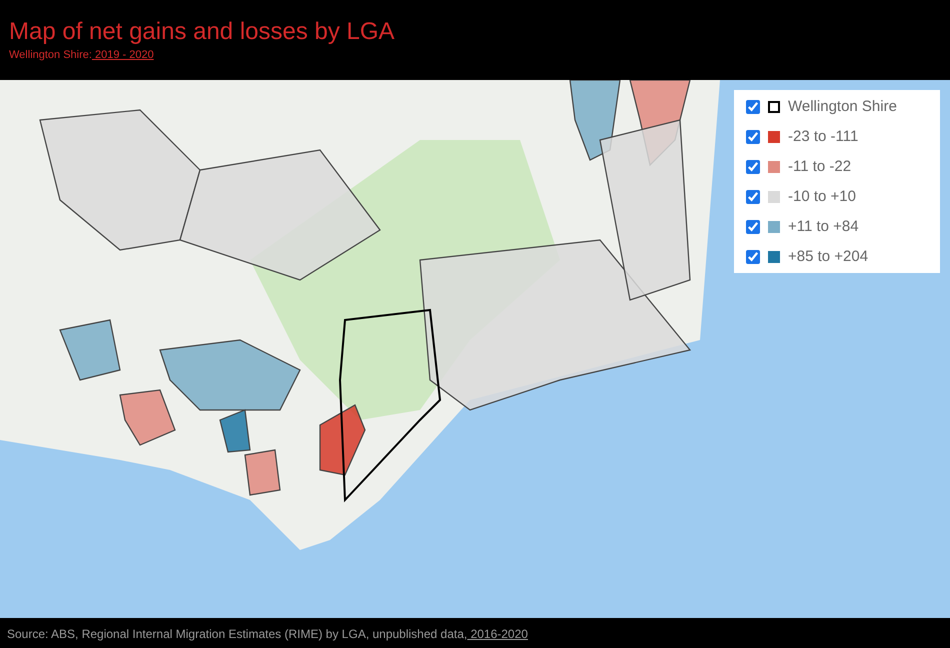 This screenshot has width=950, height=648. I want to click on source-note: Source: ABS, Regional Internal Migration Estimates (RIME) by LGA, unpublished data,, so click(237, 635).